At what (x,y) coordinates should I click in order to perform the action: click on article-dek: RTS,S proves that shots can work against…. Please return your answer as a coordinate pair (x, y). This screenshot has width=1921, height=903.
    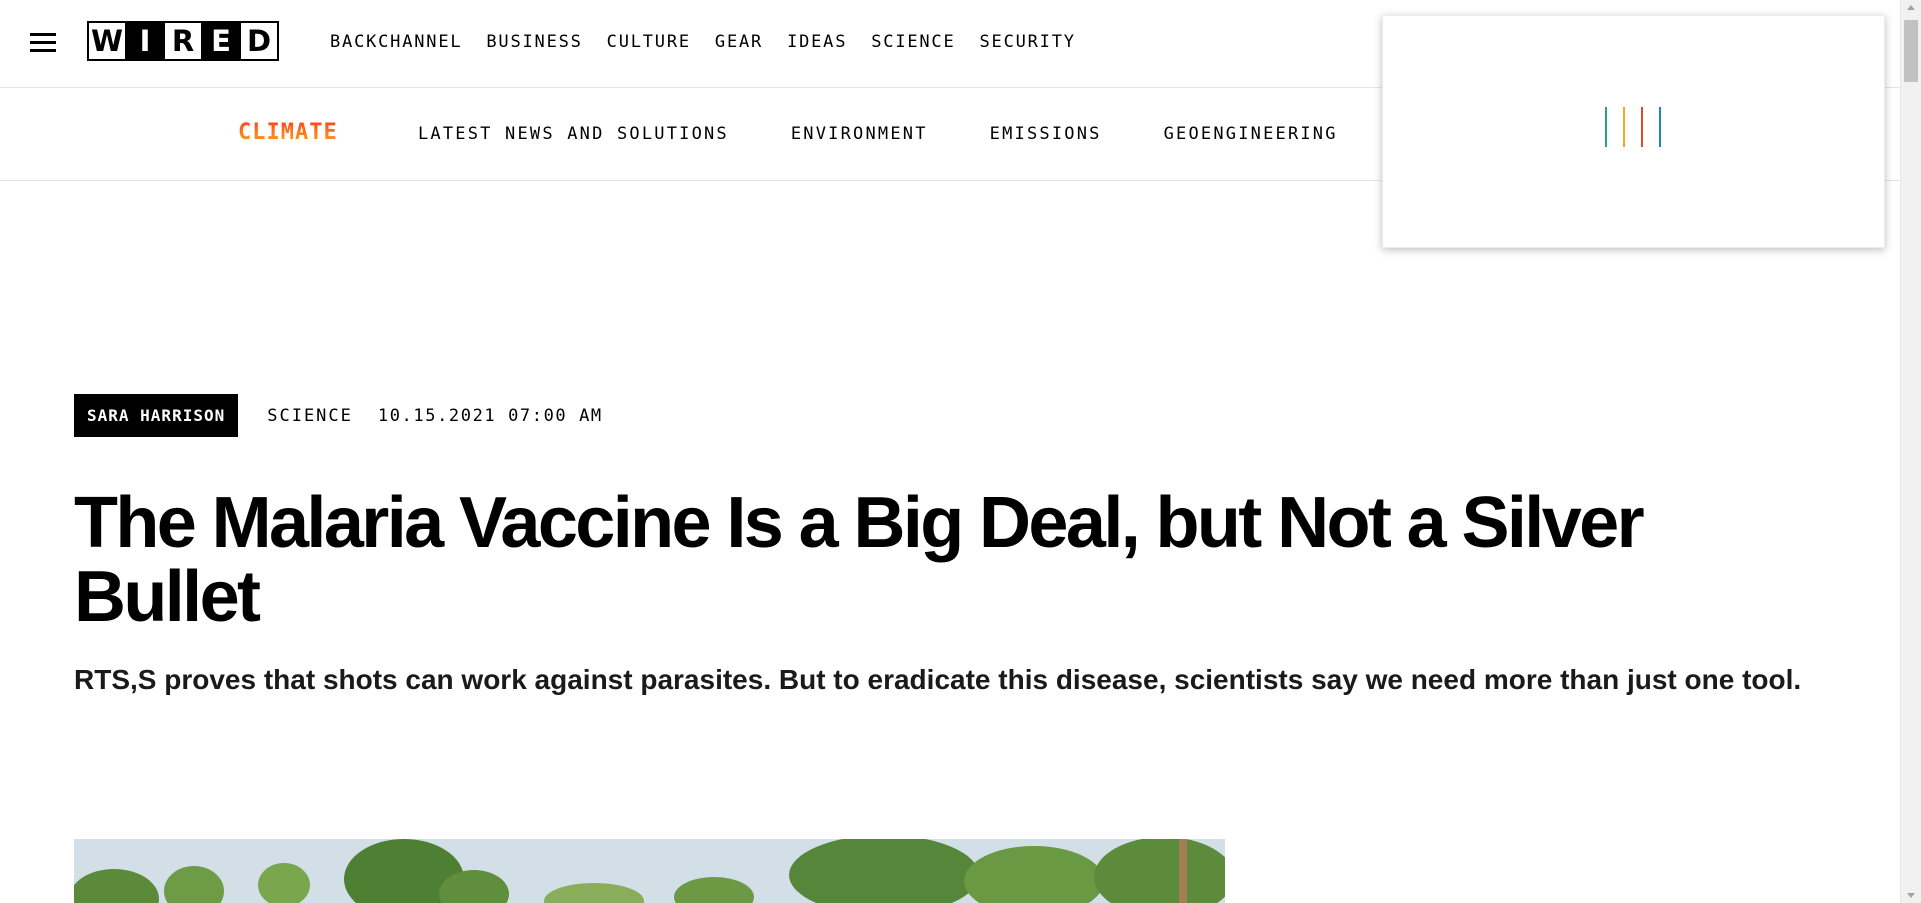
    Looking at the image, I should click on (938, 679).